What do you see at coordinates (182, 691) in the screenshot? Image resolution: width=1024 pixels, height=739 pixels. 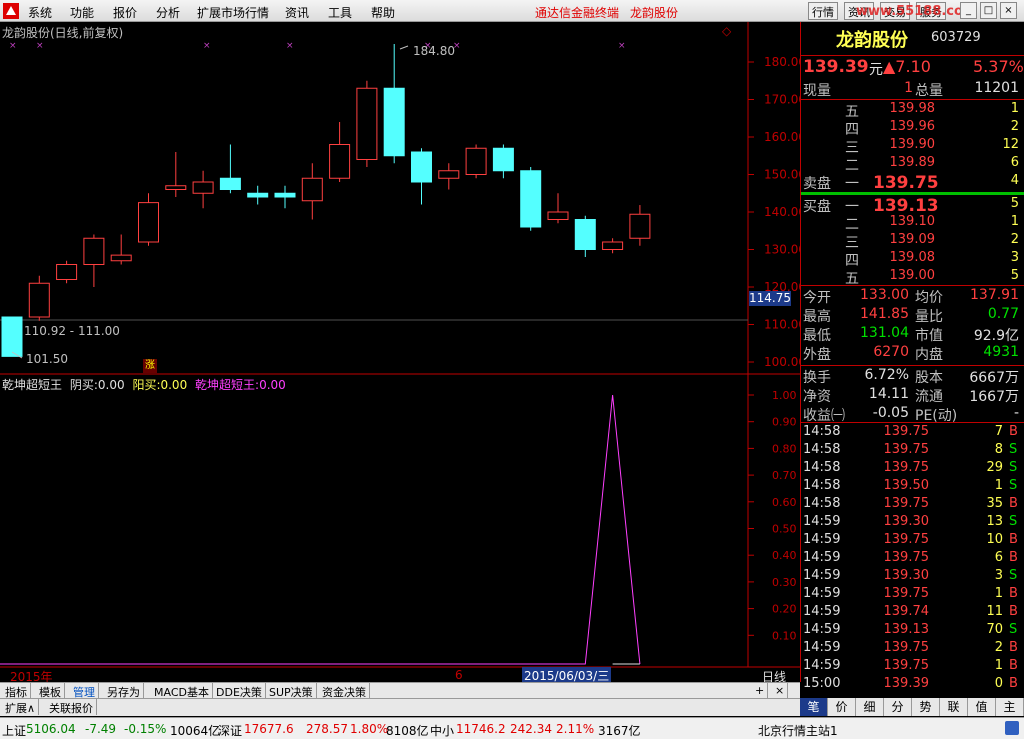 I see `indicator-tab: MACD基本` at bounding box center [182, 691].